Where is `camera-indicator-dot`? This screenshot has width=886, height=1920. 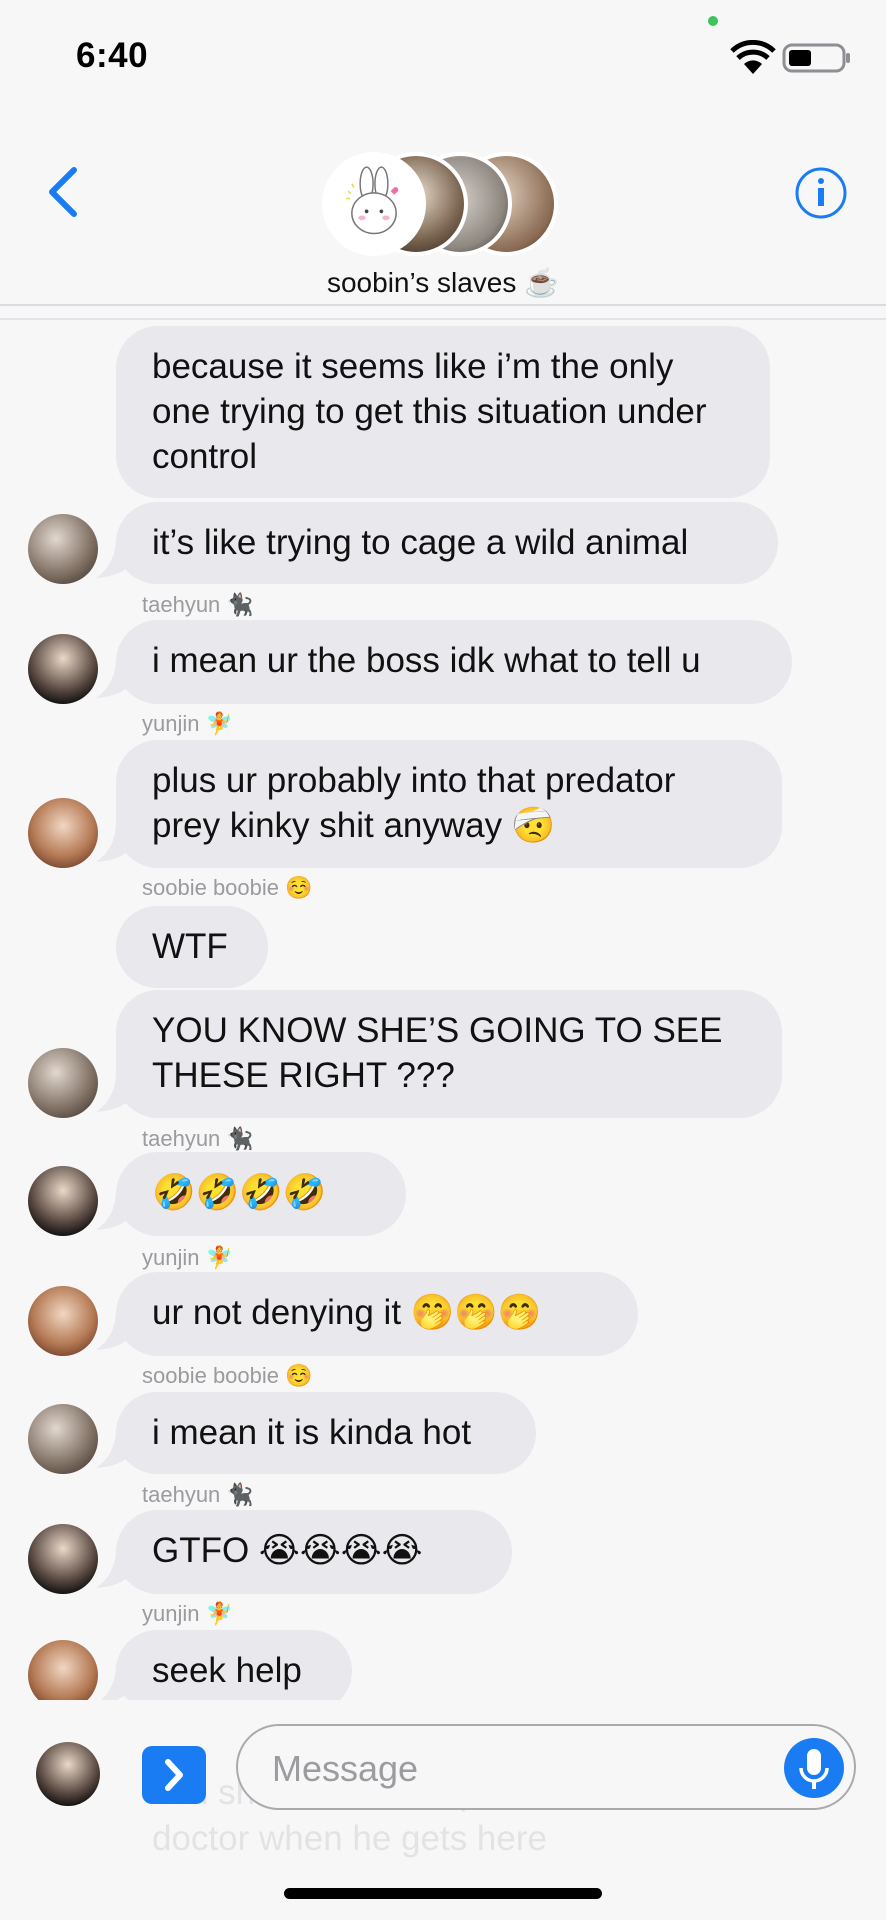
camera-indicator-dot is located at coordinates (713, 21).